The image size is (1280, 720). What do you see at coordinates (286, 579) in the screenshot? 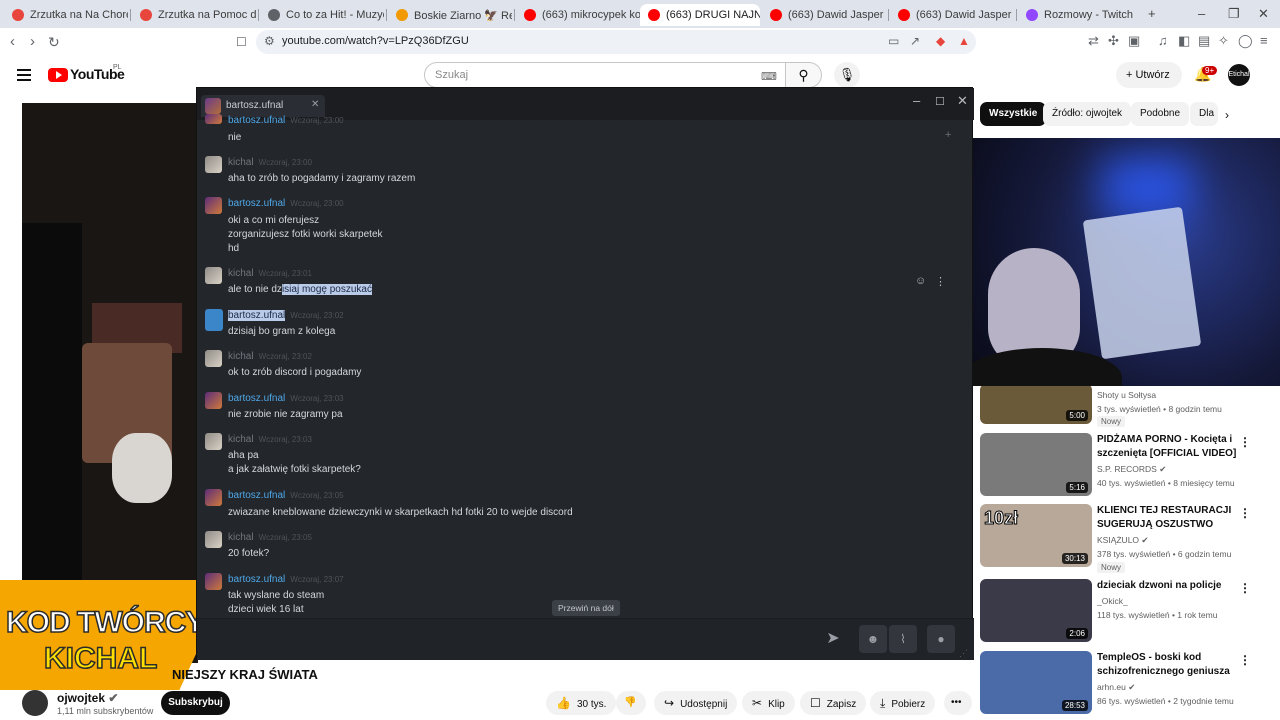
I see `message-author: bartosz.ufnal Wczoraj, 23:07` at bounding box center [286, 579].